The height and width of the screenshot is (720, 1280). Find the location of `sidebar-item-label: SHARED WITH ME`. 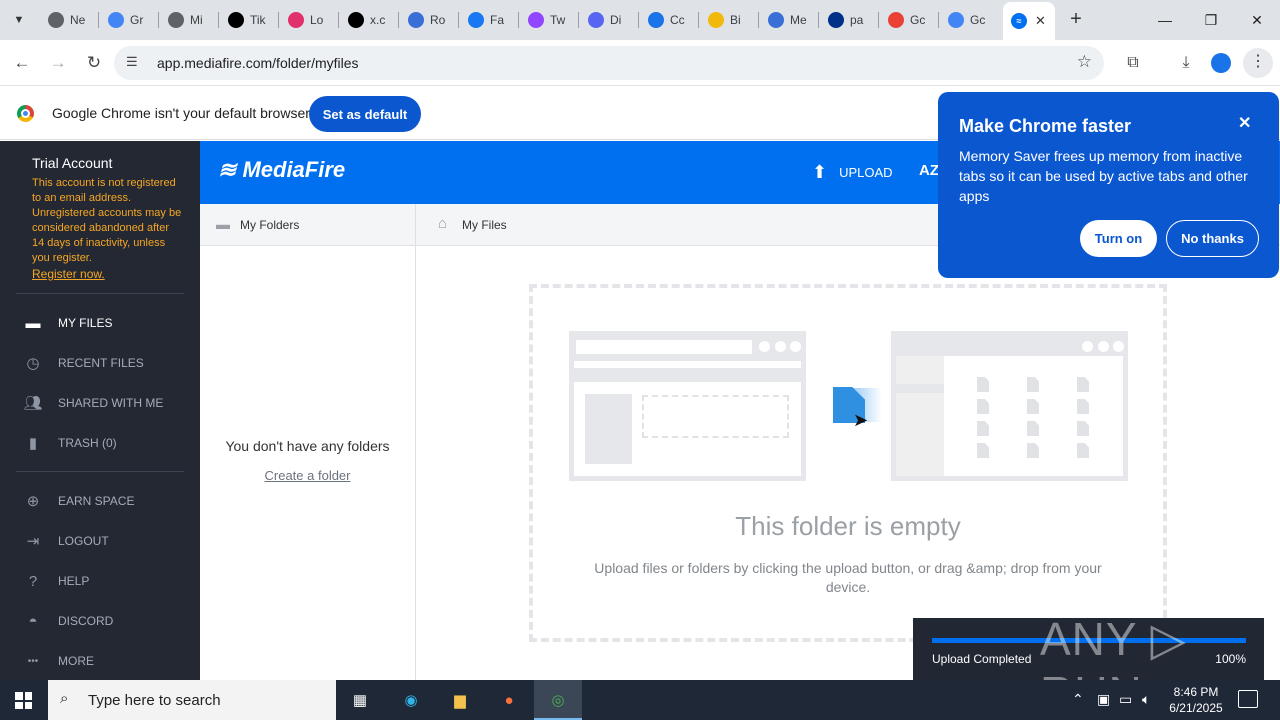

sidebar-item-label: SHARED WITH ME is located at coordinates (111, 403).